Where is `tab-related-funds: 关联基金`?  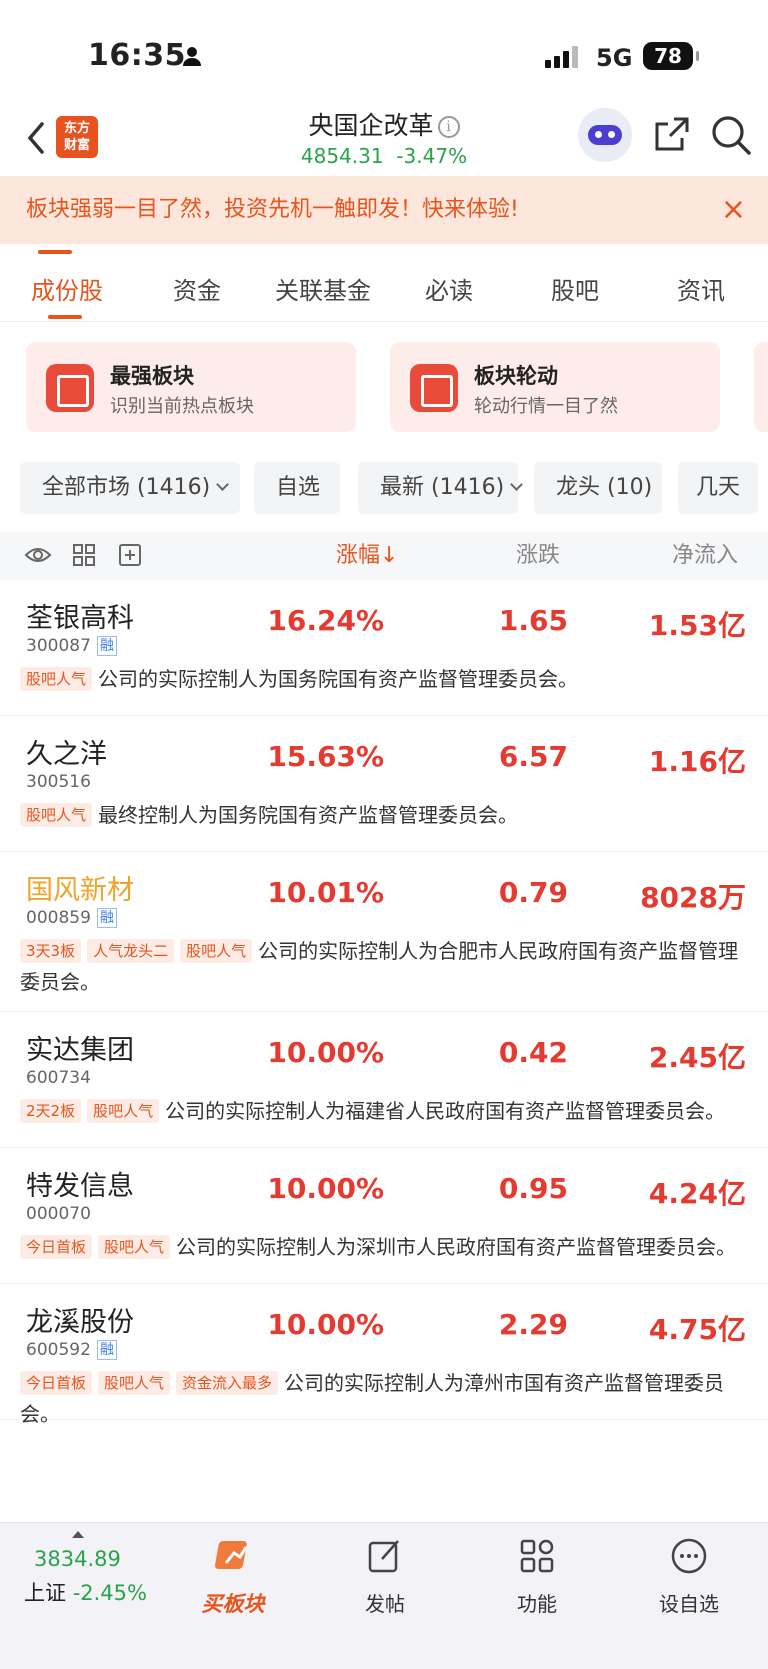 tab-related-funds: 关联基金 is located at coordinates (323, 291).